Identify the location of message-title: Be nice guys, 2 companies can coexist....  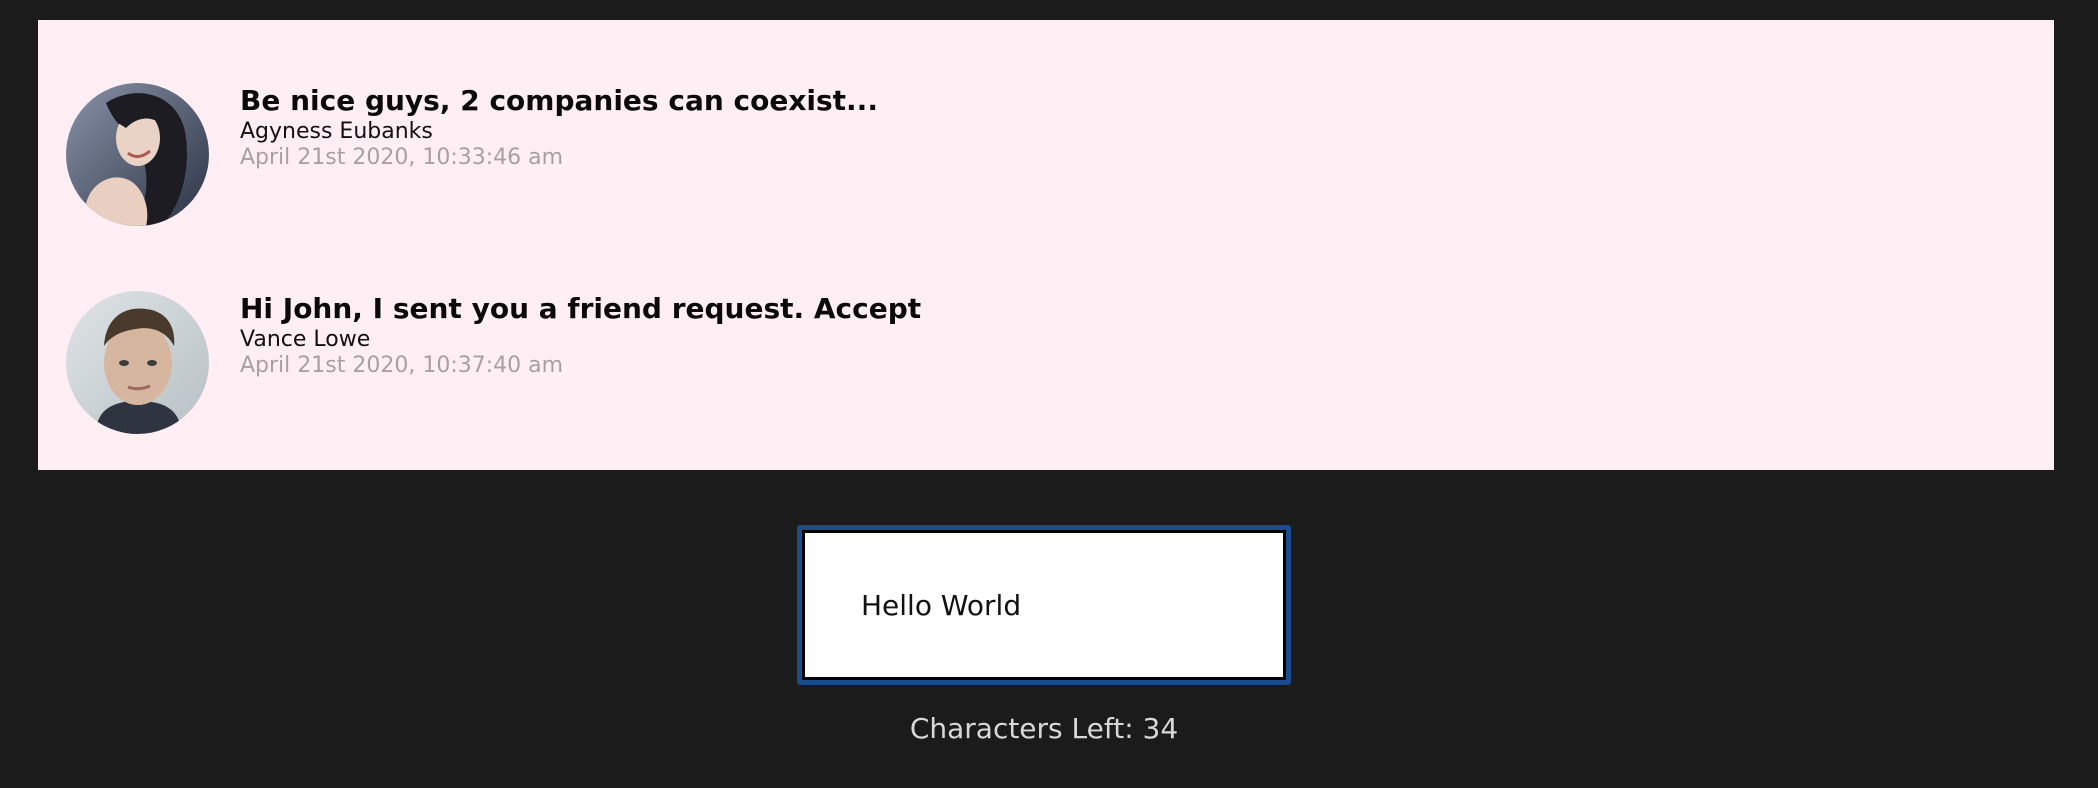
(559, 100).